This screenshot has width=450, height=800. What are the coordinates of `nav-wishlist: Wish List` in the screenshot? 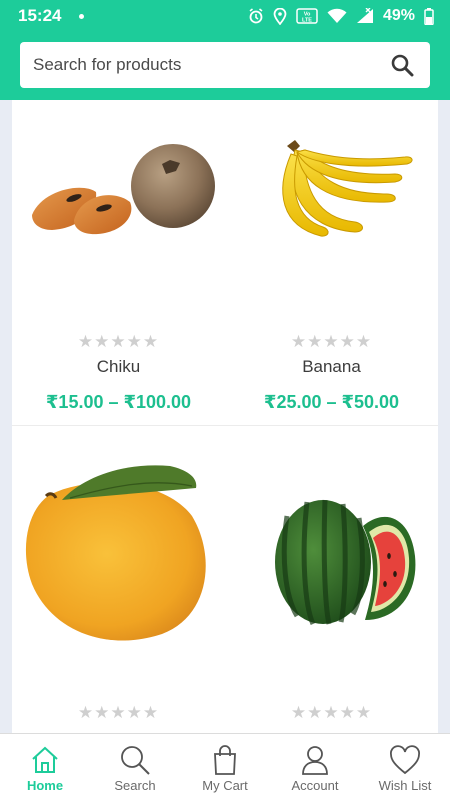 It's located at (405, 767).